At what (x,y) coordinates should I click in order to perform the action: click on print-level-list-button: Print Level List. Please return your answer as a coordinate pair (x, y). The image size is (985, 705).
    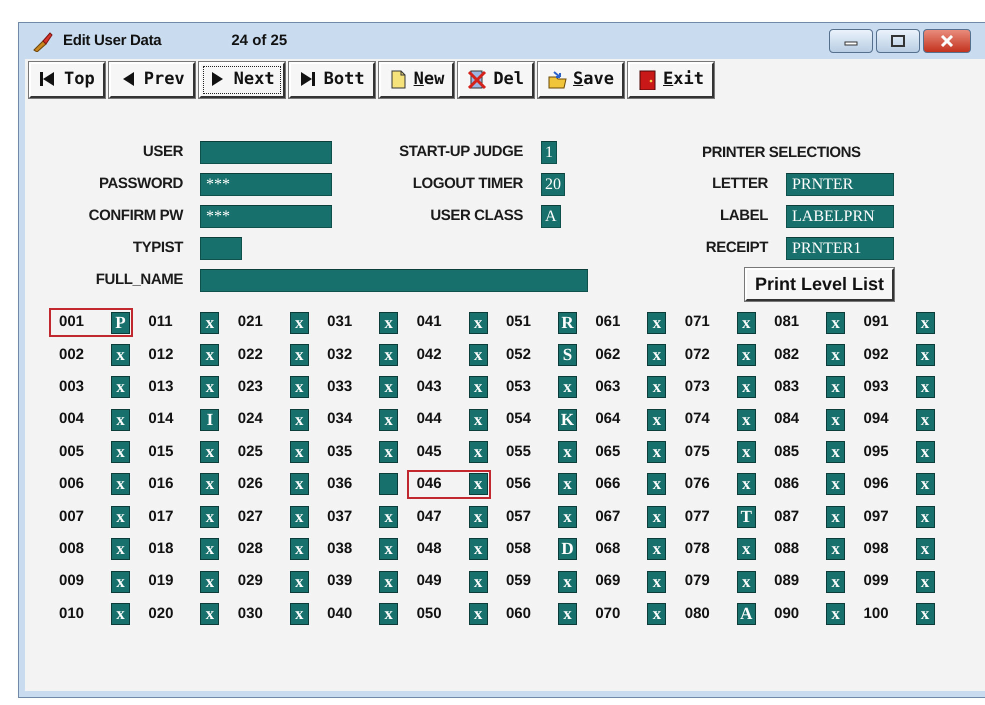
    Looking at the image, I should click on (819, 284).